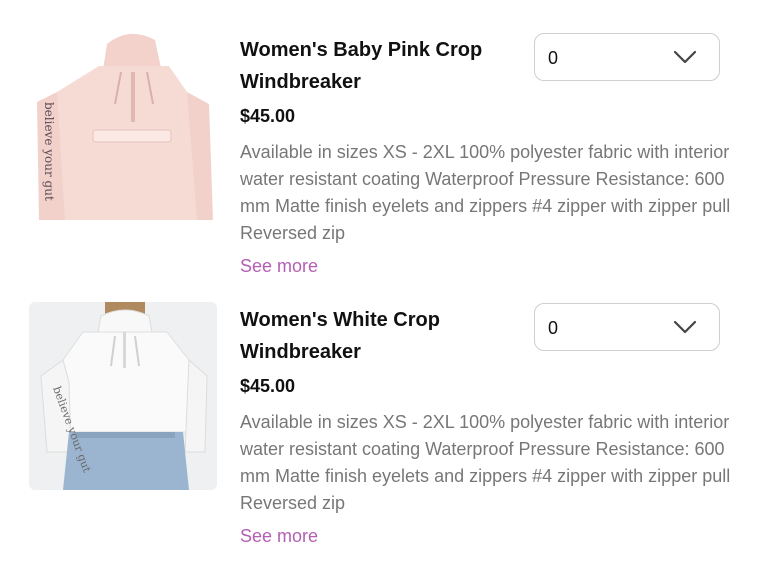 This screenshot has width=768, height=564. Describe the element at coordinates (380, 336) in the screenshot. I see `product-title: Women's White Crop Windbreaker` at that location.